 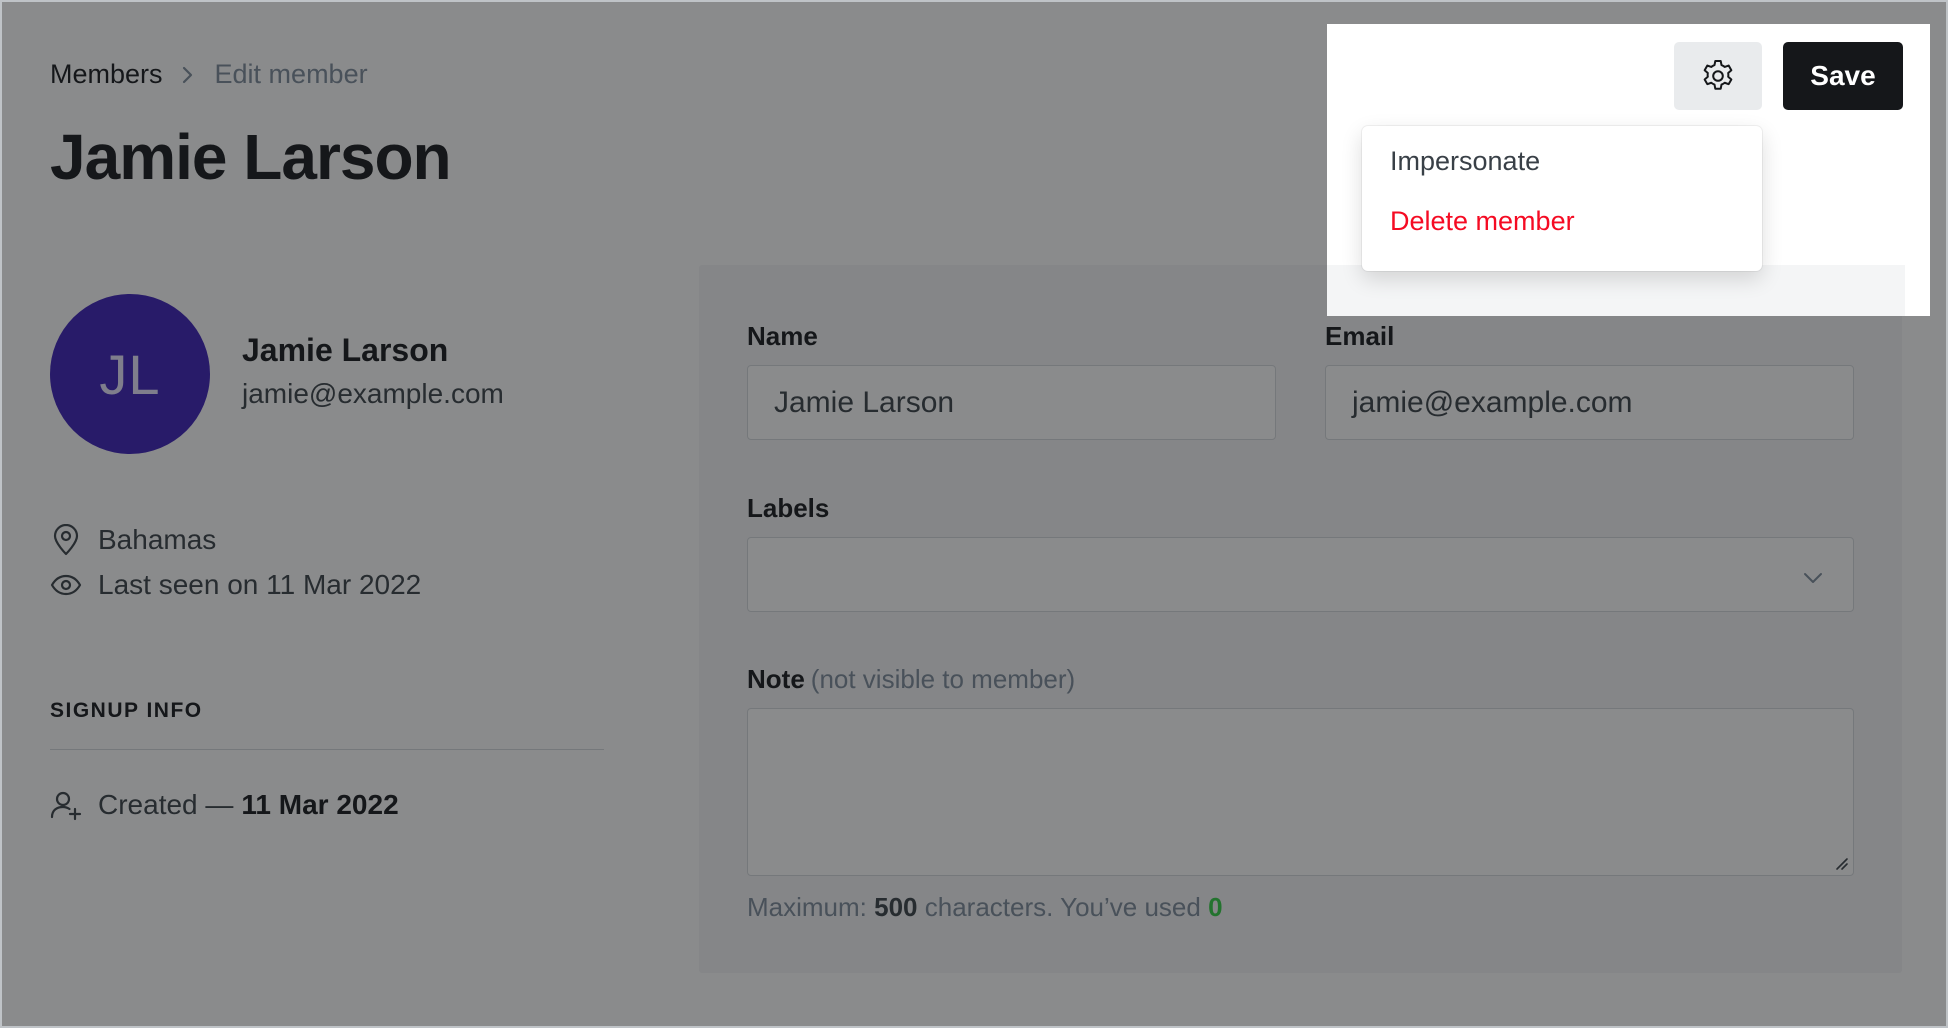 I want to click on toolbar-spotlight: Save Impersonate Delete member, so click(x=1628, y=170).